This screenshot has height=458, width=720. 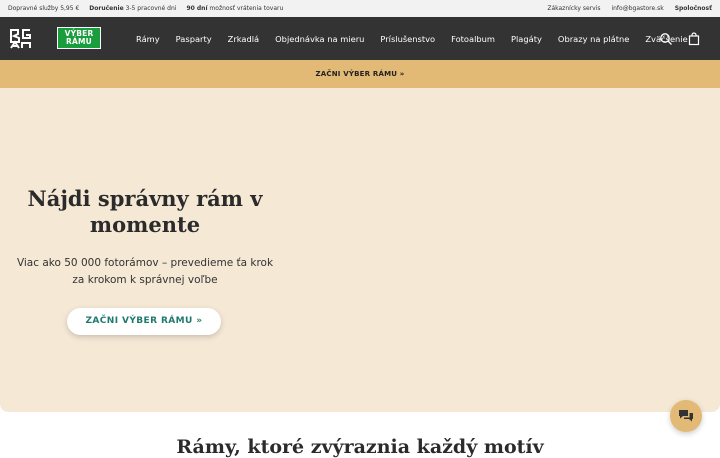 What do you see at coordinates (694, 38) in the screenshot?
I see `shopping-bag-icon` at bounding box center [694, 38].